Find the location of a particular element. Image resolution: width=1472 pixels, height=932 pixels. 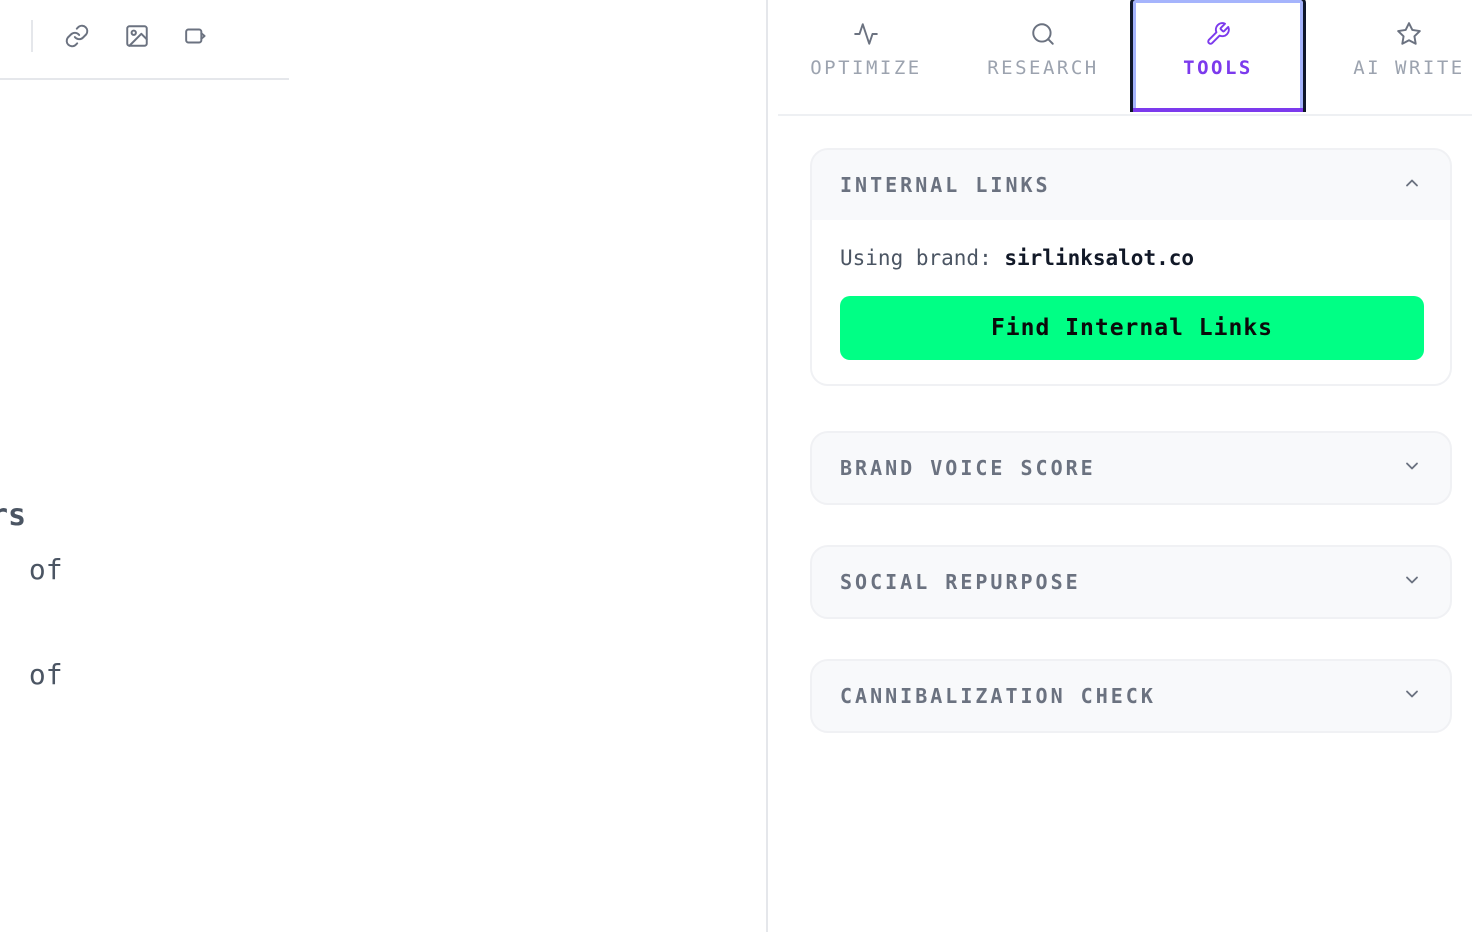

social-repurpose-header: SOCIAL REPURPOSE is located at coordinates (1131, 582).